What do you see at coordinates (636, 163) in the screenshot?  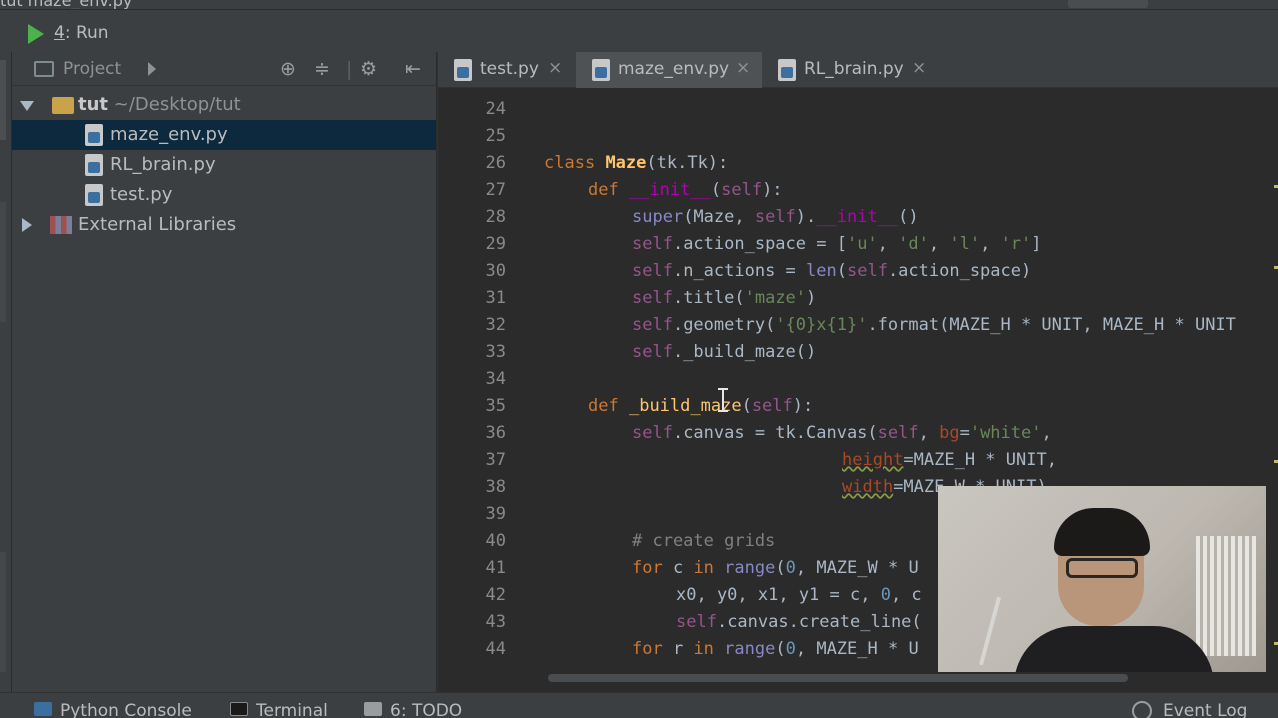 I see `code-text: class Maze(tk.Tk):` at bounding box center [636, 163].